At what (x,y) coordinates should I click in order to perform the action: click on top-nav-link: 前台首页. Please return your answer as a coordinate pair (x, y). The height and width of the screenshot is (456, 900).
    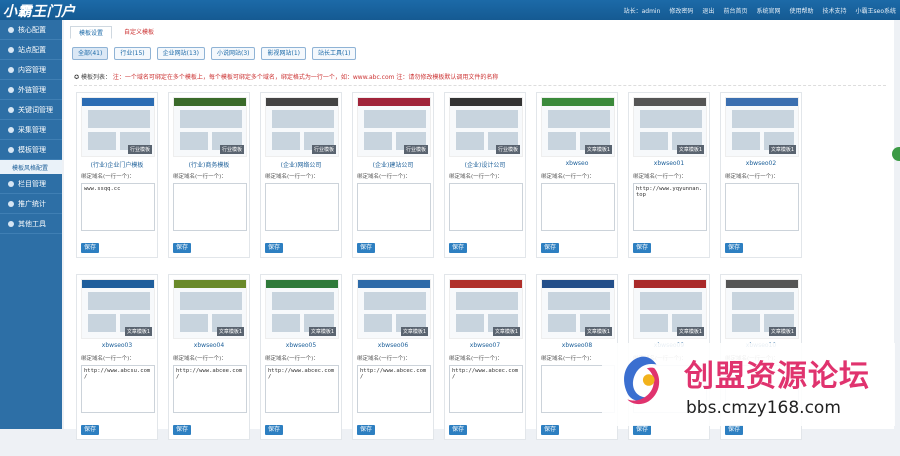
    Looking at the image, I should click on (735, 10).